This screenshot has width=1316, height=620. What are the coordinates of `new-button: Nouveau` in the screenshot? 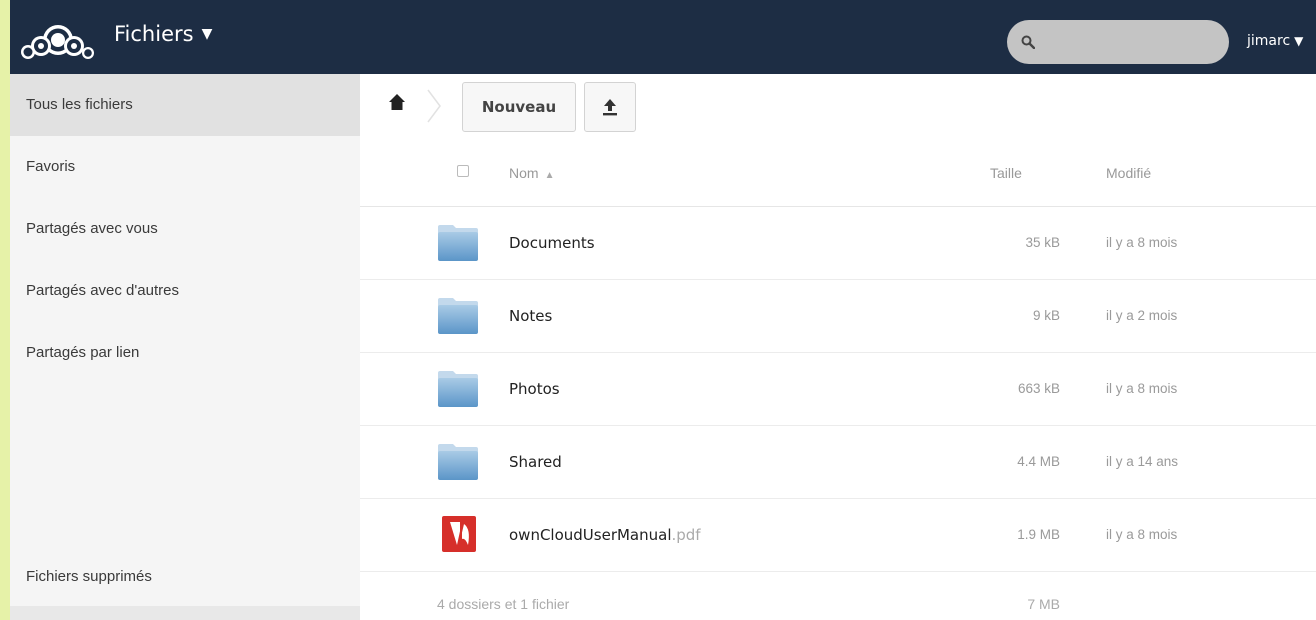 It's located at (519, 107).